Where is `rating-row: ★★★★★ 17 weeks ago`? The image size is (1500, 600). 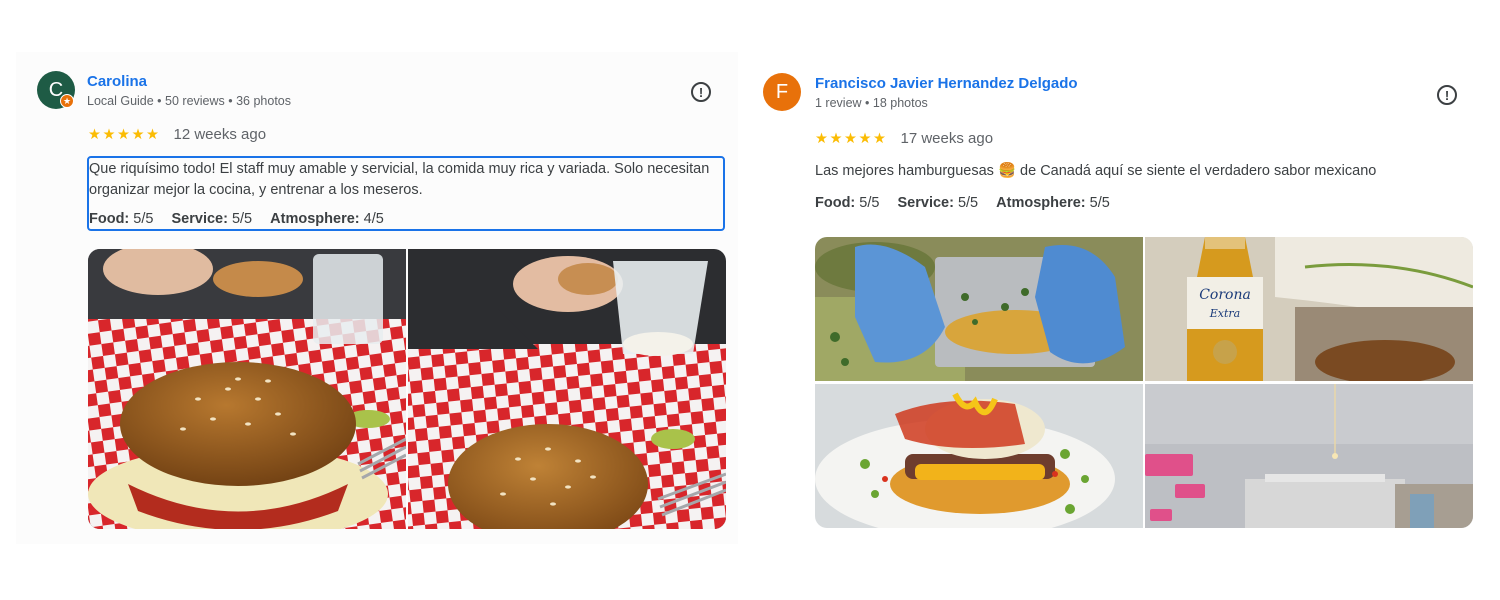 rating-row: ★★★★★ 17 weeks ago is located at coordinates (904, 138).